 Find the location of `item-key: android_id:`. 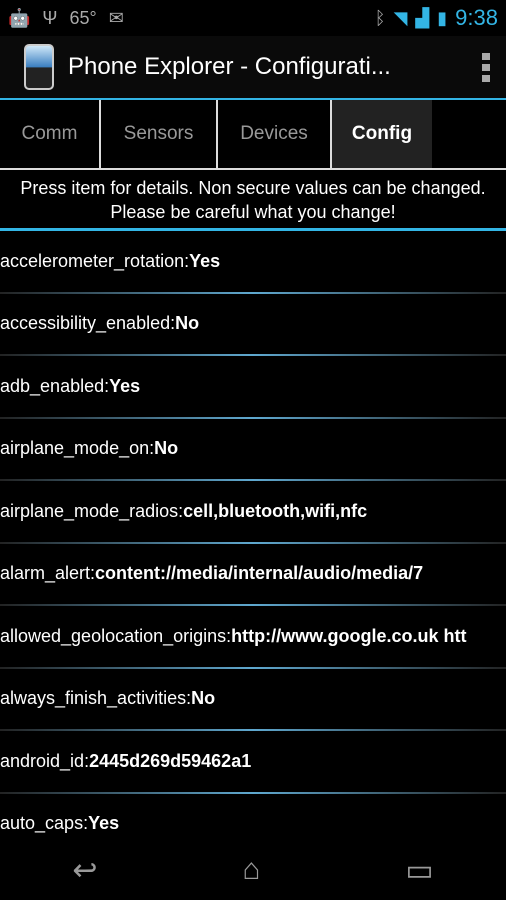

item-key: android_id: is located at coordinates (45, 760).